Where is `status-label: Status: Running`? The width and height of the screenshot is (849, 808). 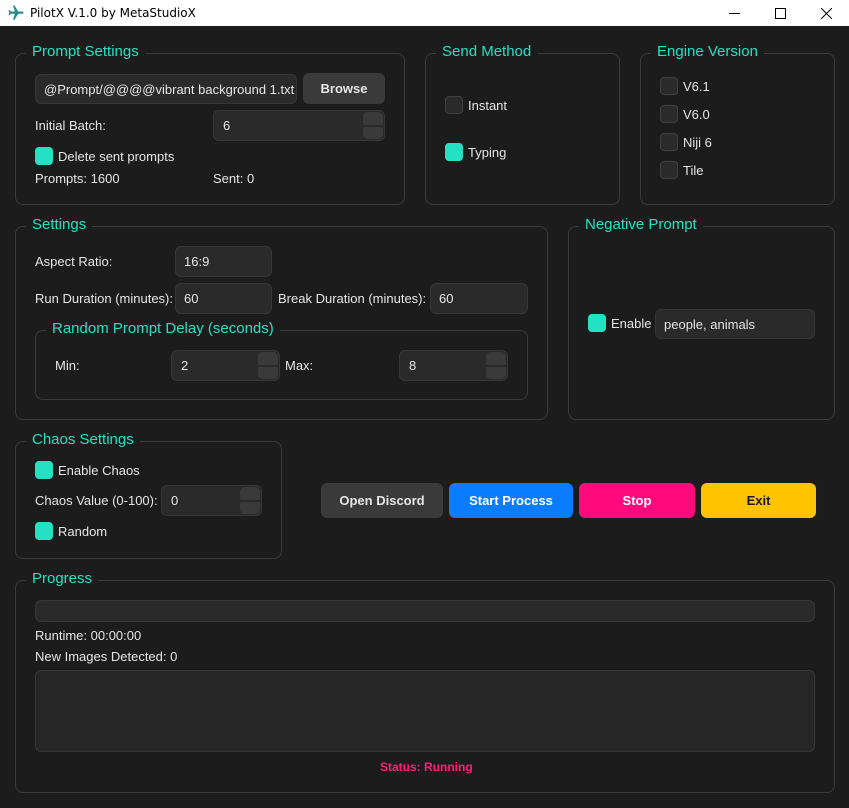 status-label: Status: Running is located at coordinates (426, 767).